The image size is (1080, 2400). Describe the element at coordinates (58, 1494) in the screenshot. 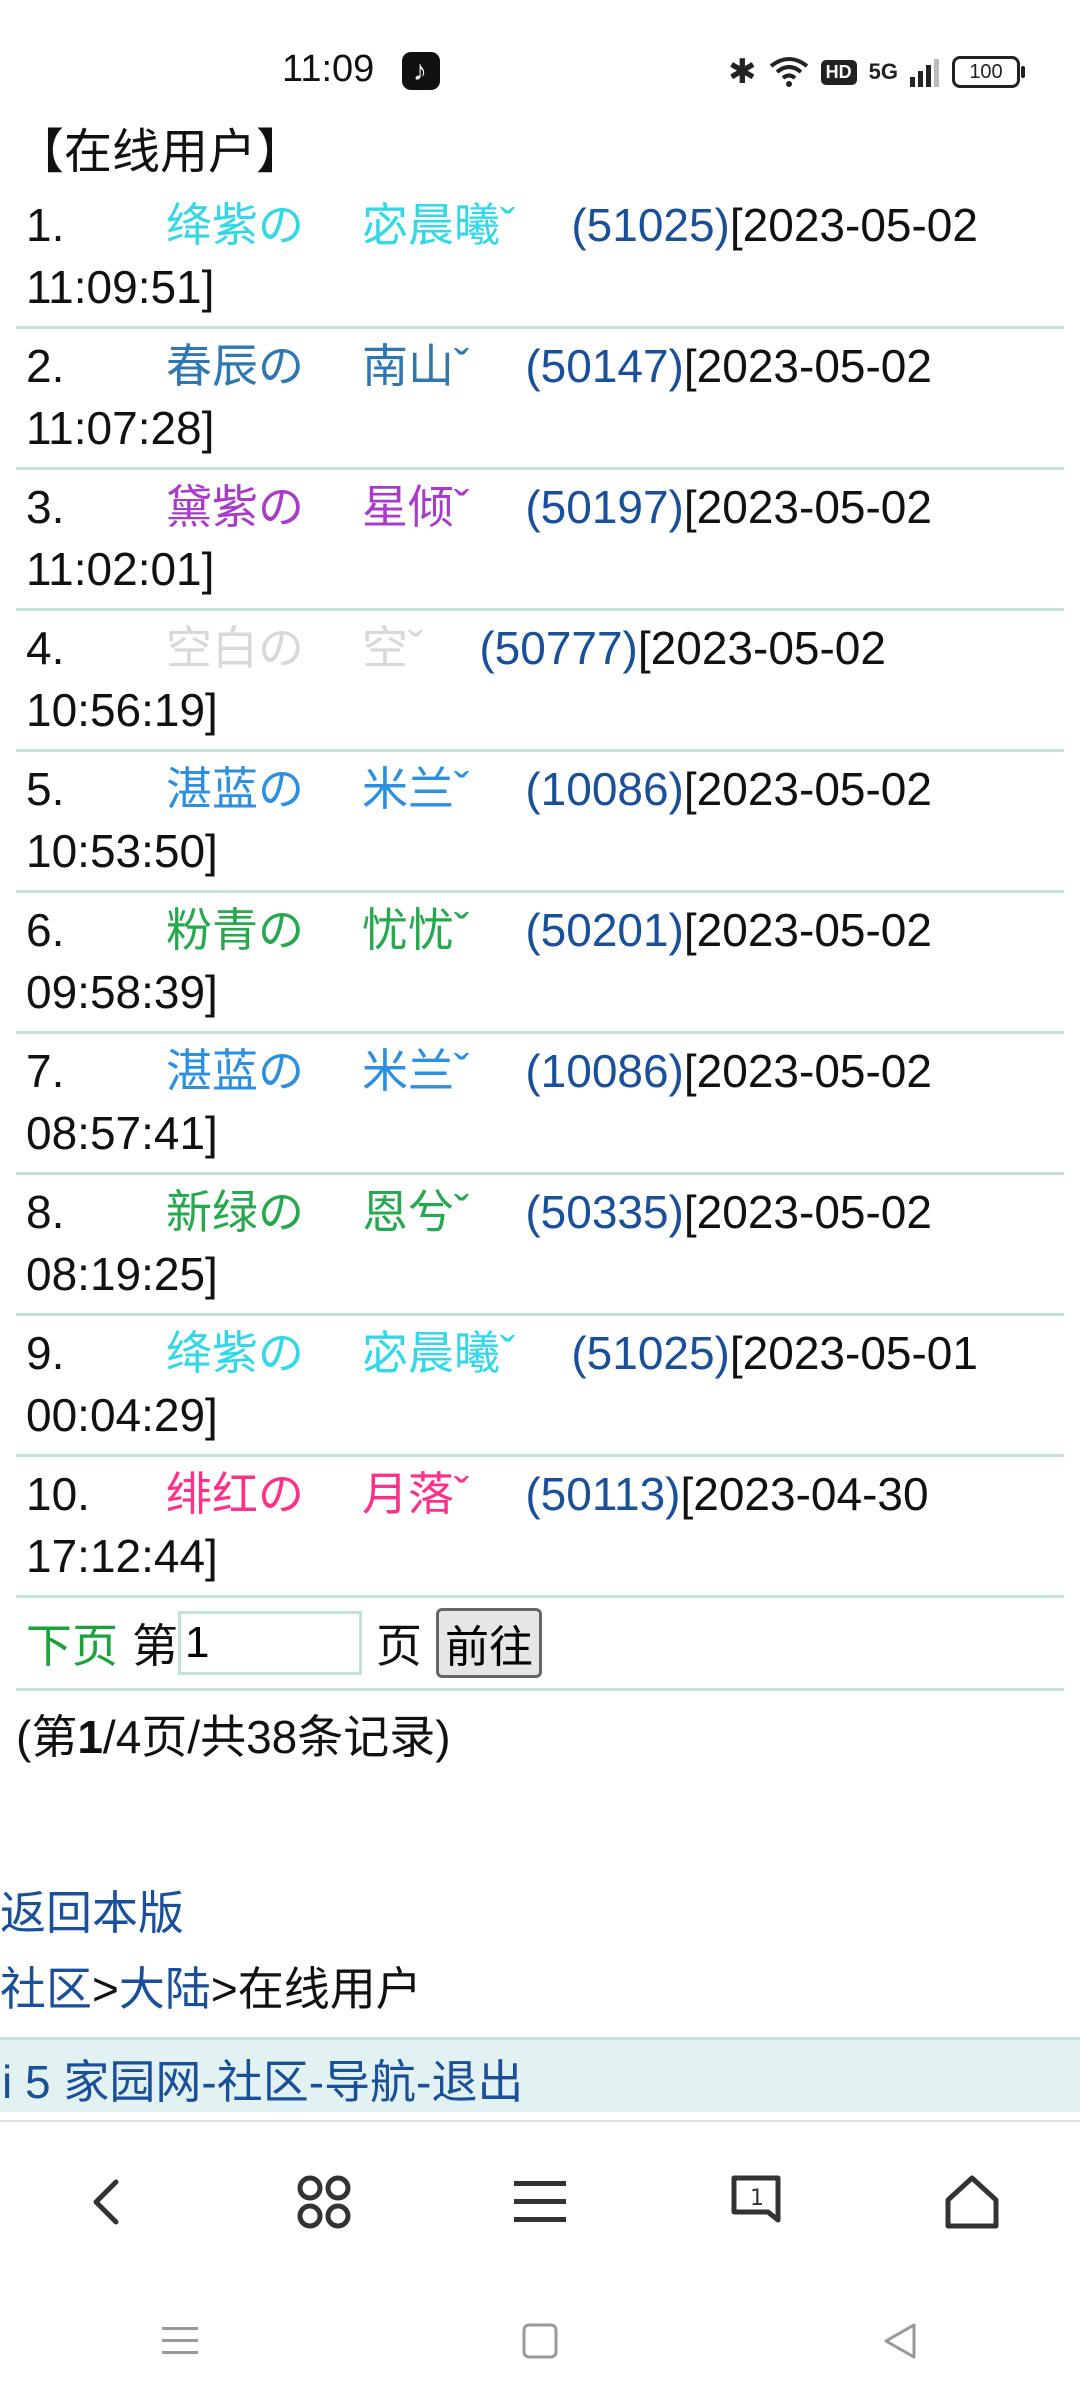

I see `row-index: 10.` at that location.